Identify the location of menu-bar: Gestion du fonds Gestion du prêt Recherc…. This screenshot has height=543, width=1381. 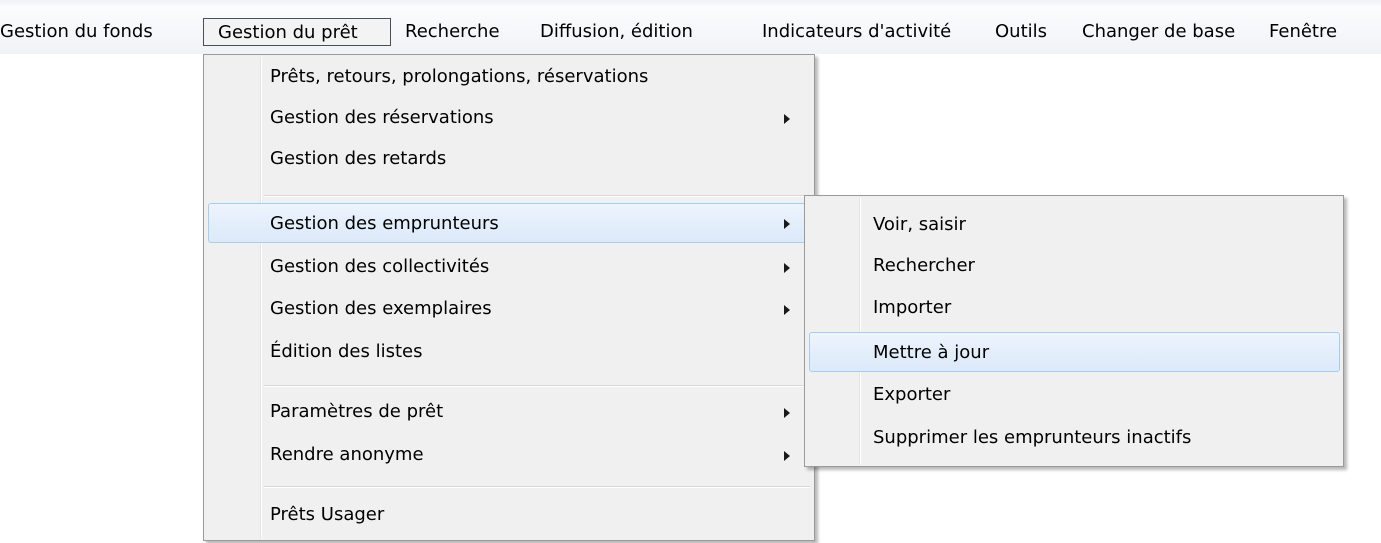
(690, 30).